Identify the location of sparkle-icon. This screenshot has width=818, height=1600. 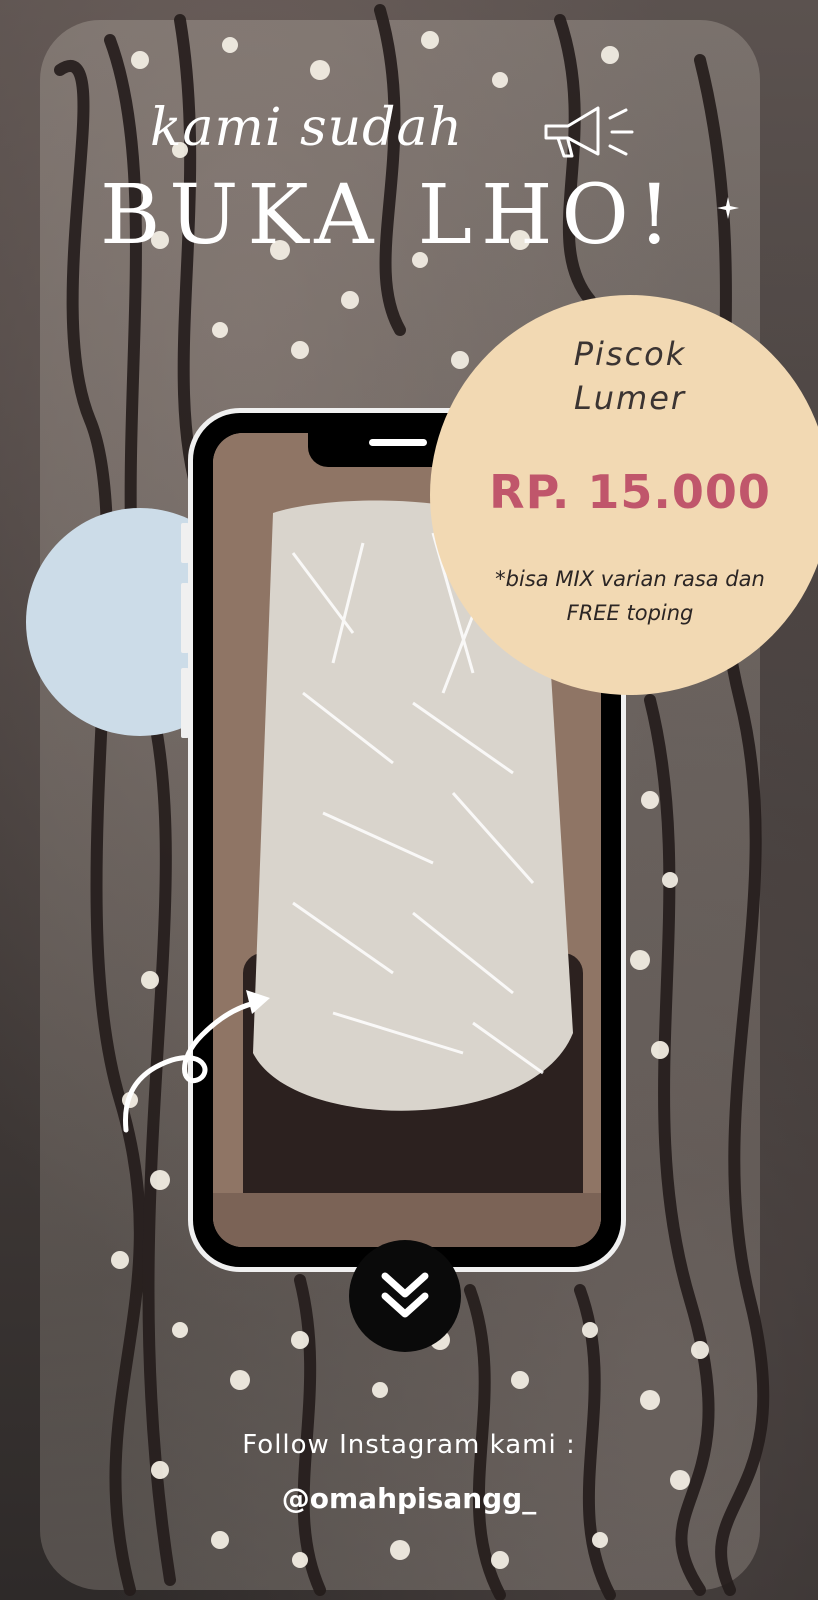
(728, 208).